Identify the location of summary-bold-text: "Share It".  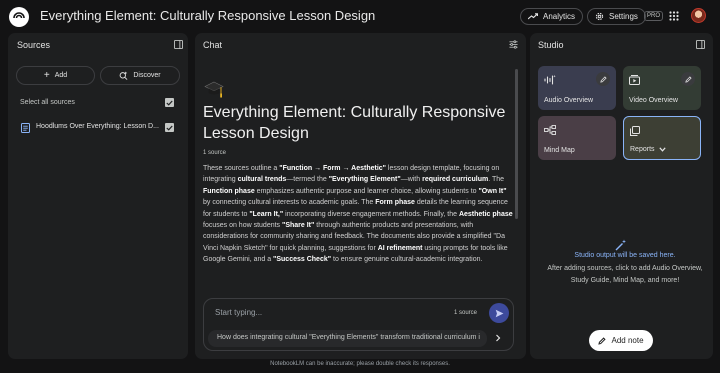
(298, 226).